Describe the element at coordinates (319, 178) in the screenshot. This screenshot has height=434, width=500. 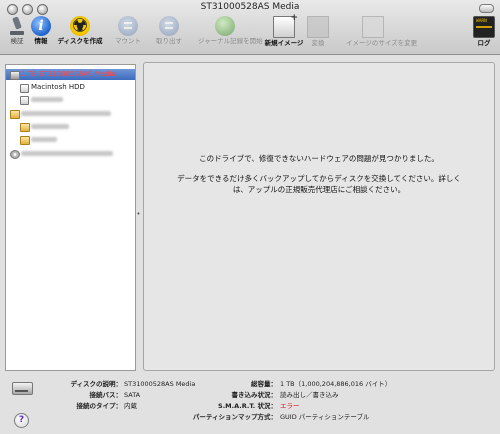
I see `error-message-line2: データをできるだけ多くバックアップしてからディスクを交換してください。詳しく` at that location.